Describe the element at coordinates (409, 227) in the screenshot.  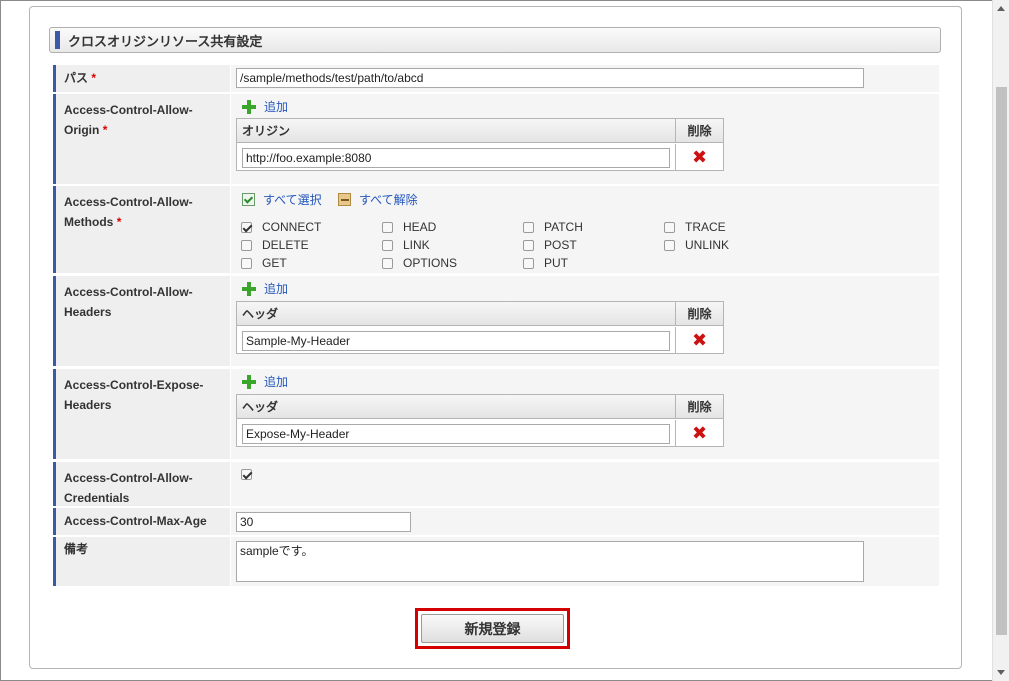
I see `method-checkbox-head: HEAD` at that location.